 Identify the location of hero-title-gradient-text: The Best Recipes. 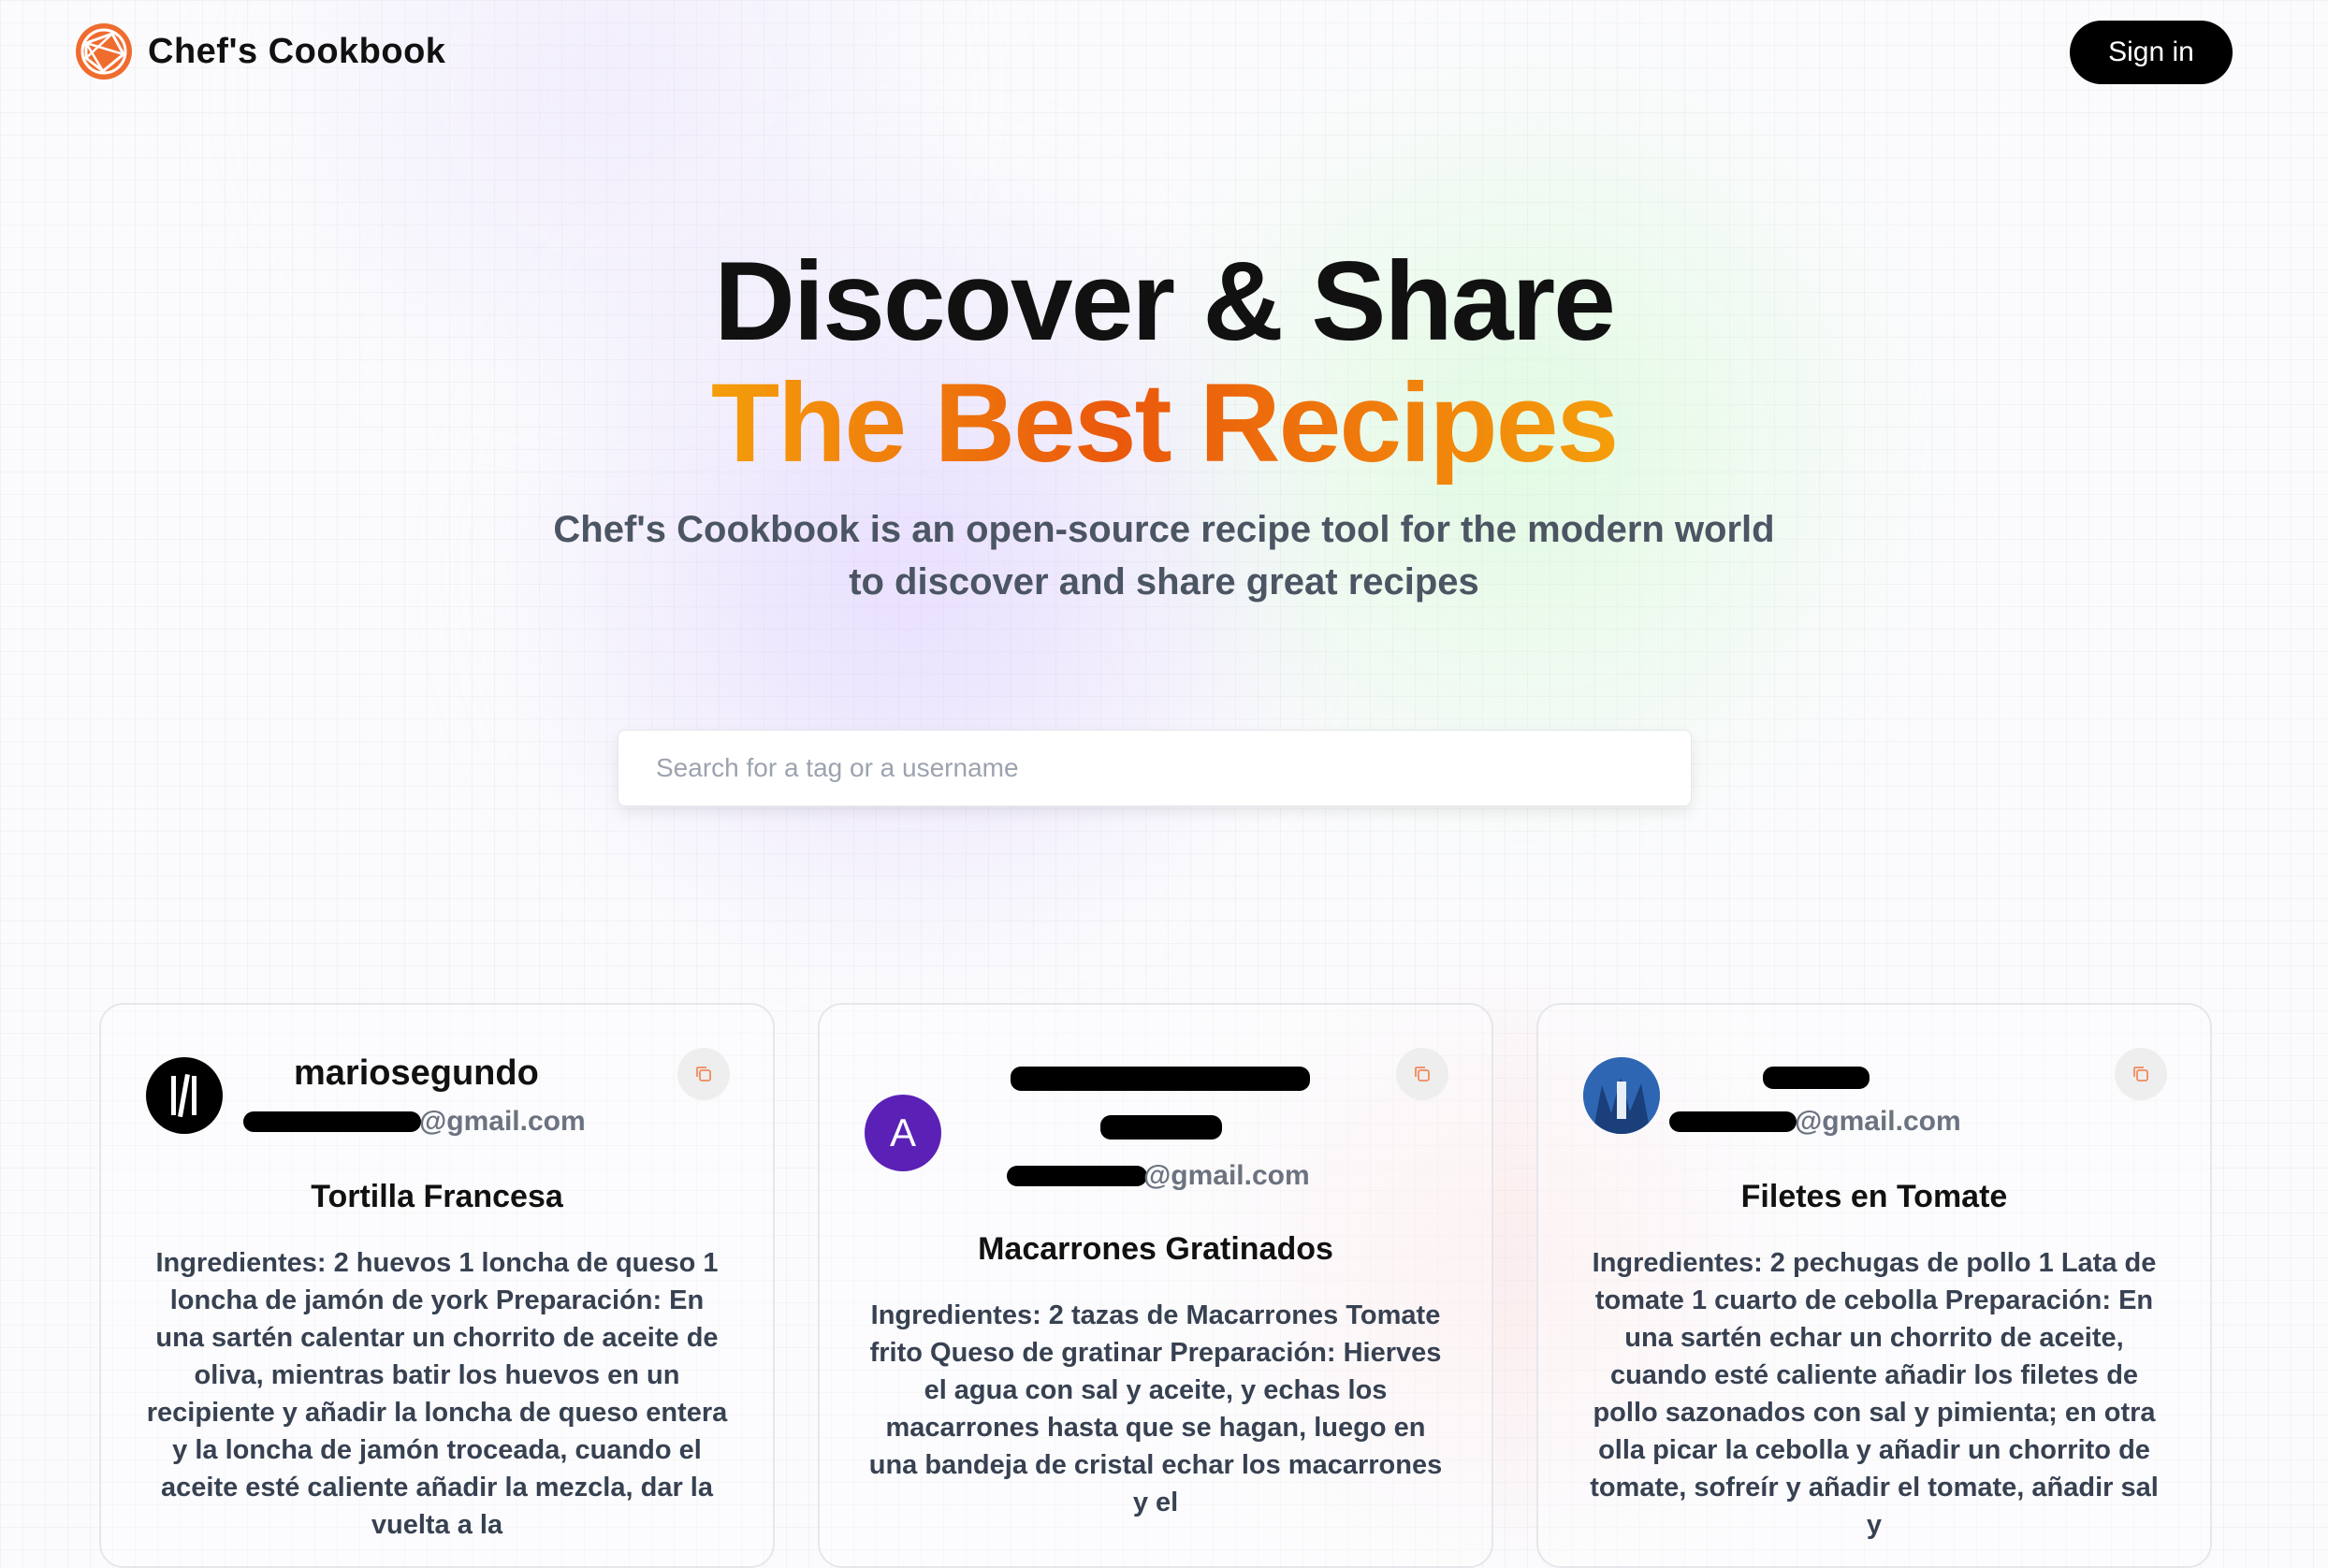
(1164, 423).